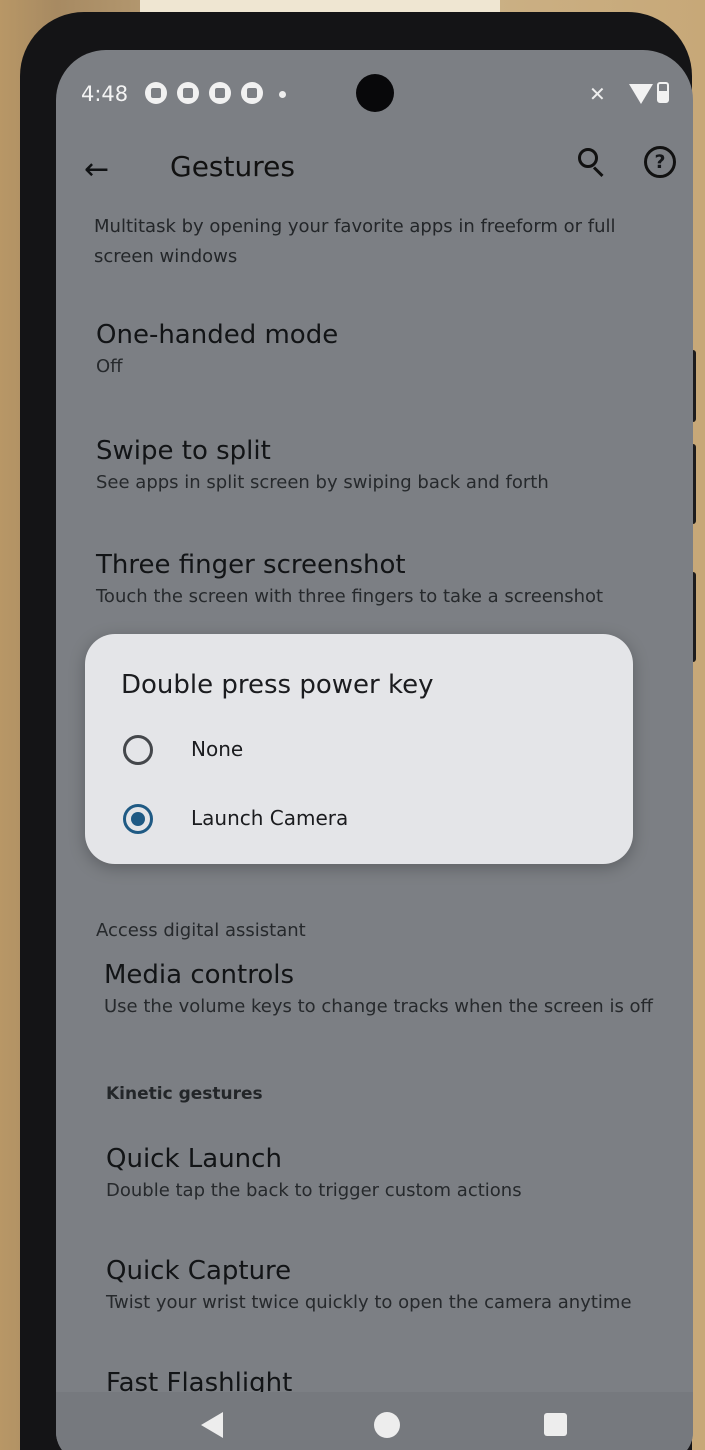  I want to click on radio-selected-icon, so click(138, 819).